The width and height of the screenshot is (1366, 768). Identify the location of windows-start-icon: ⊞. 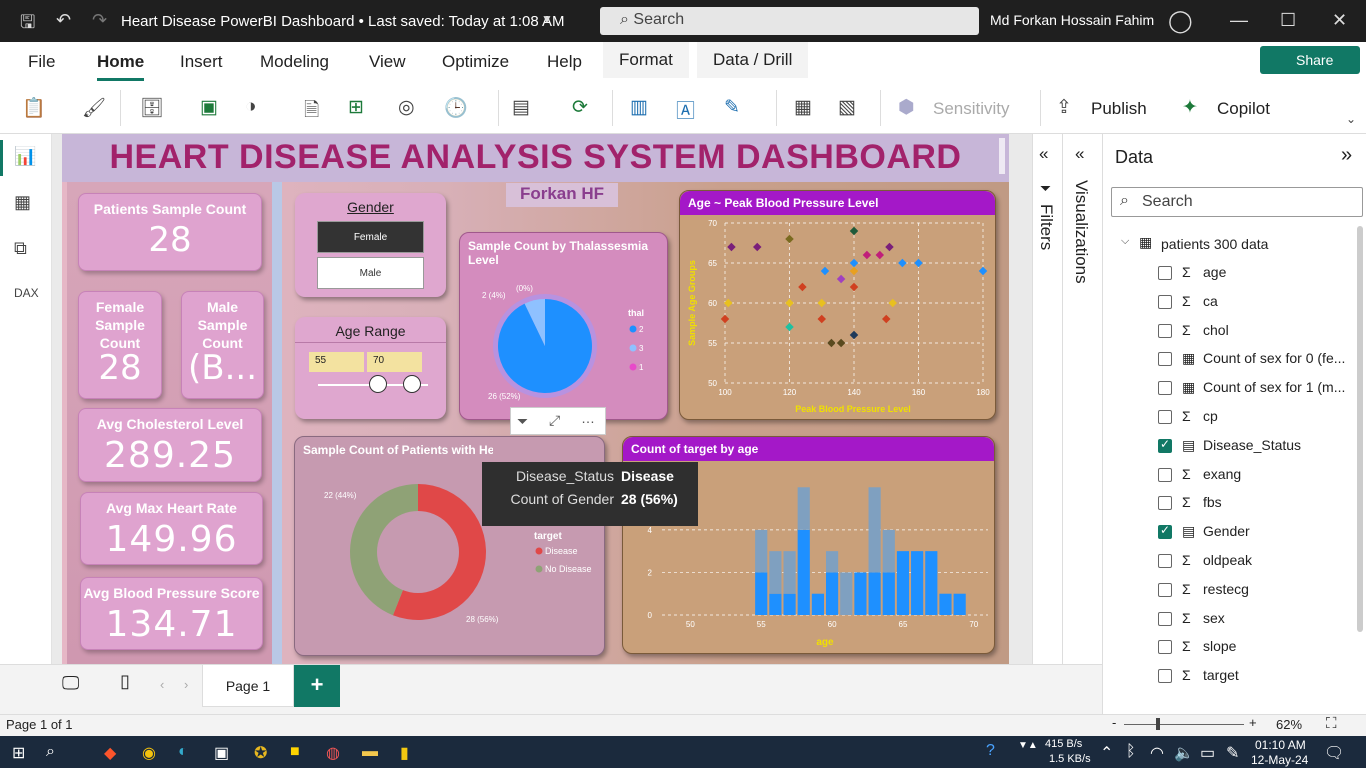
(18, 753).